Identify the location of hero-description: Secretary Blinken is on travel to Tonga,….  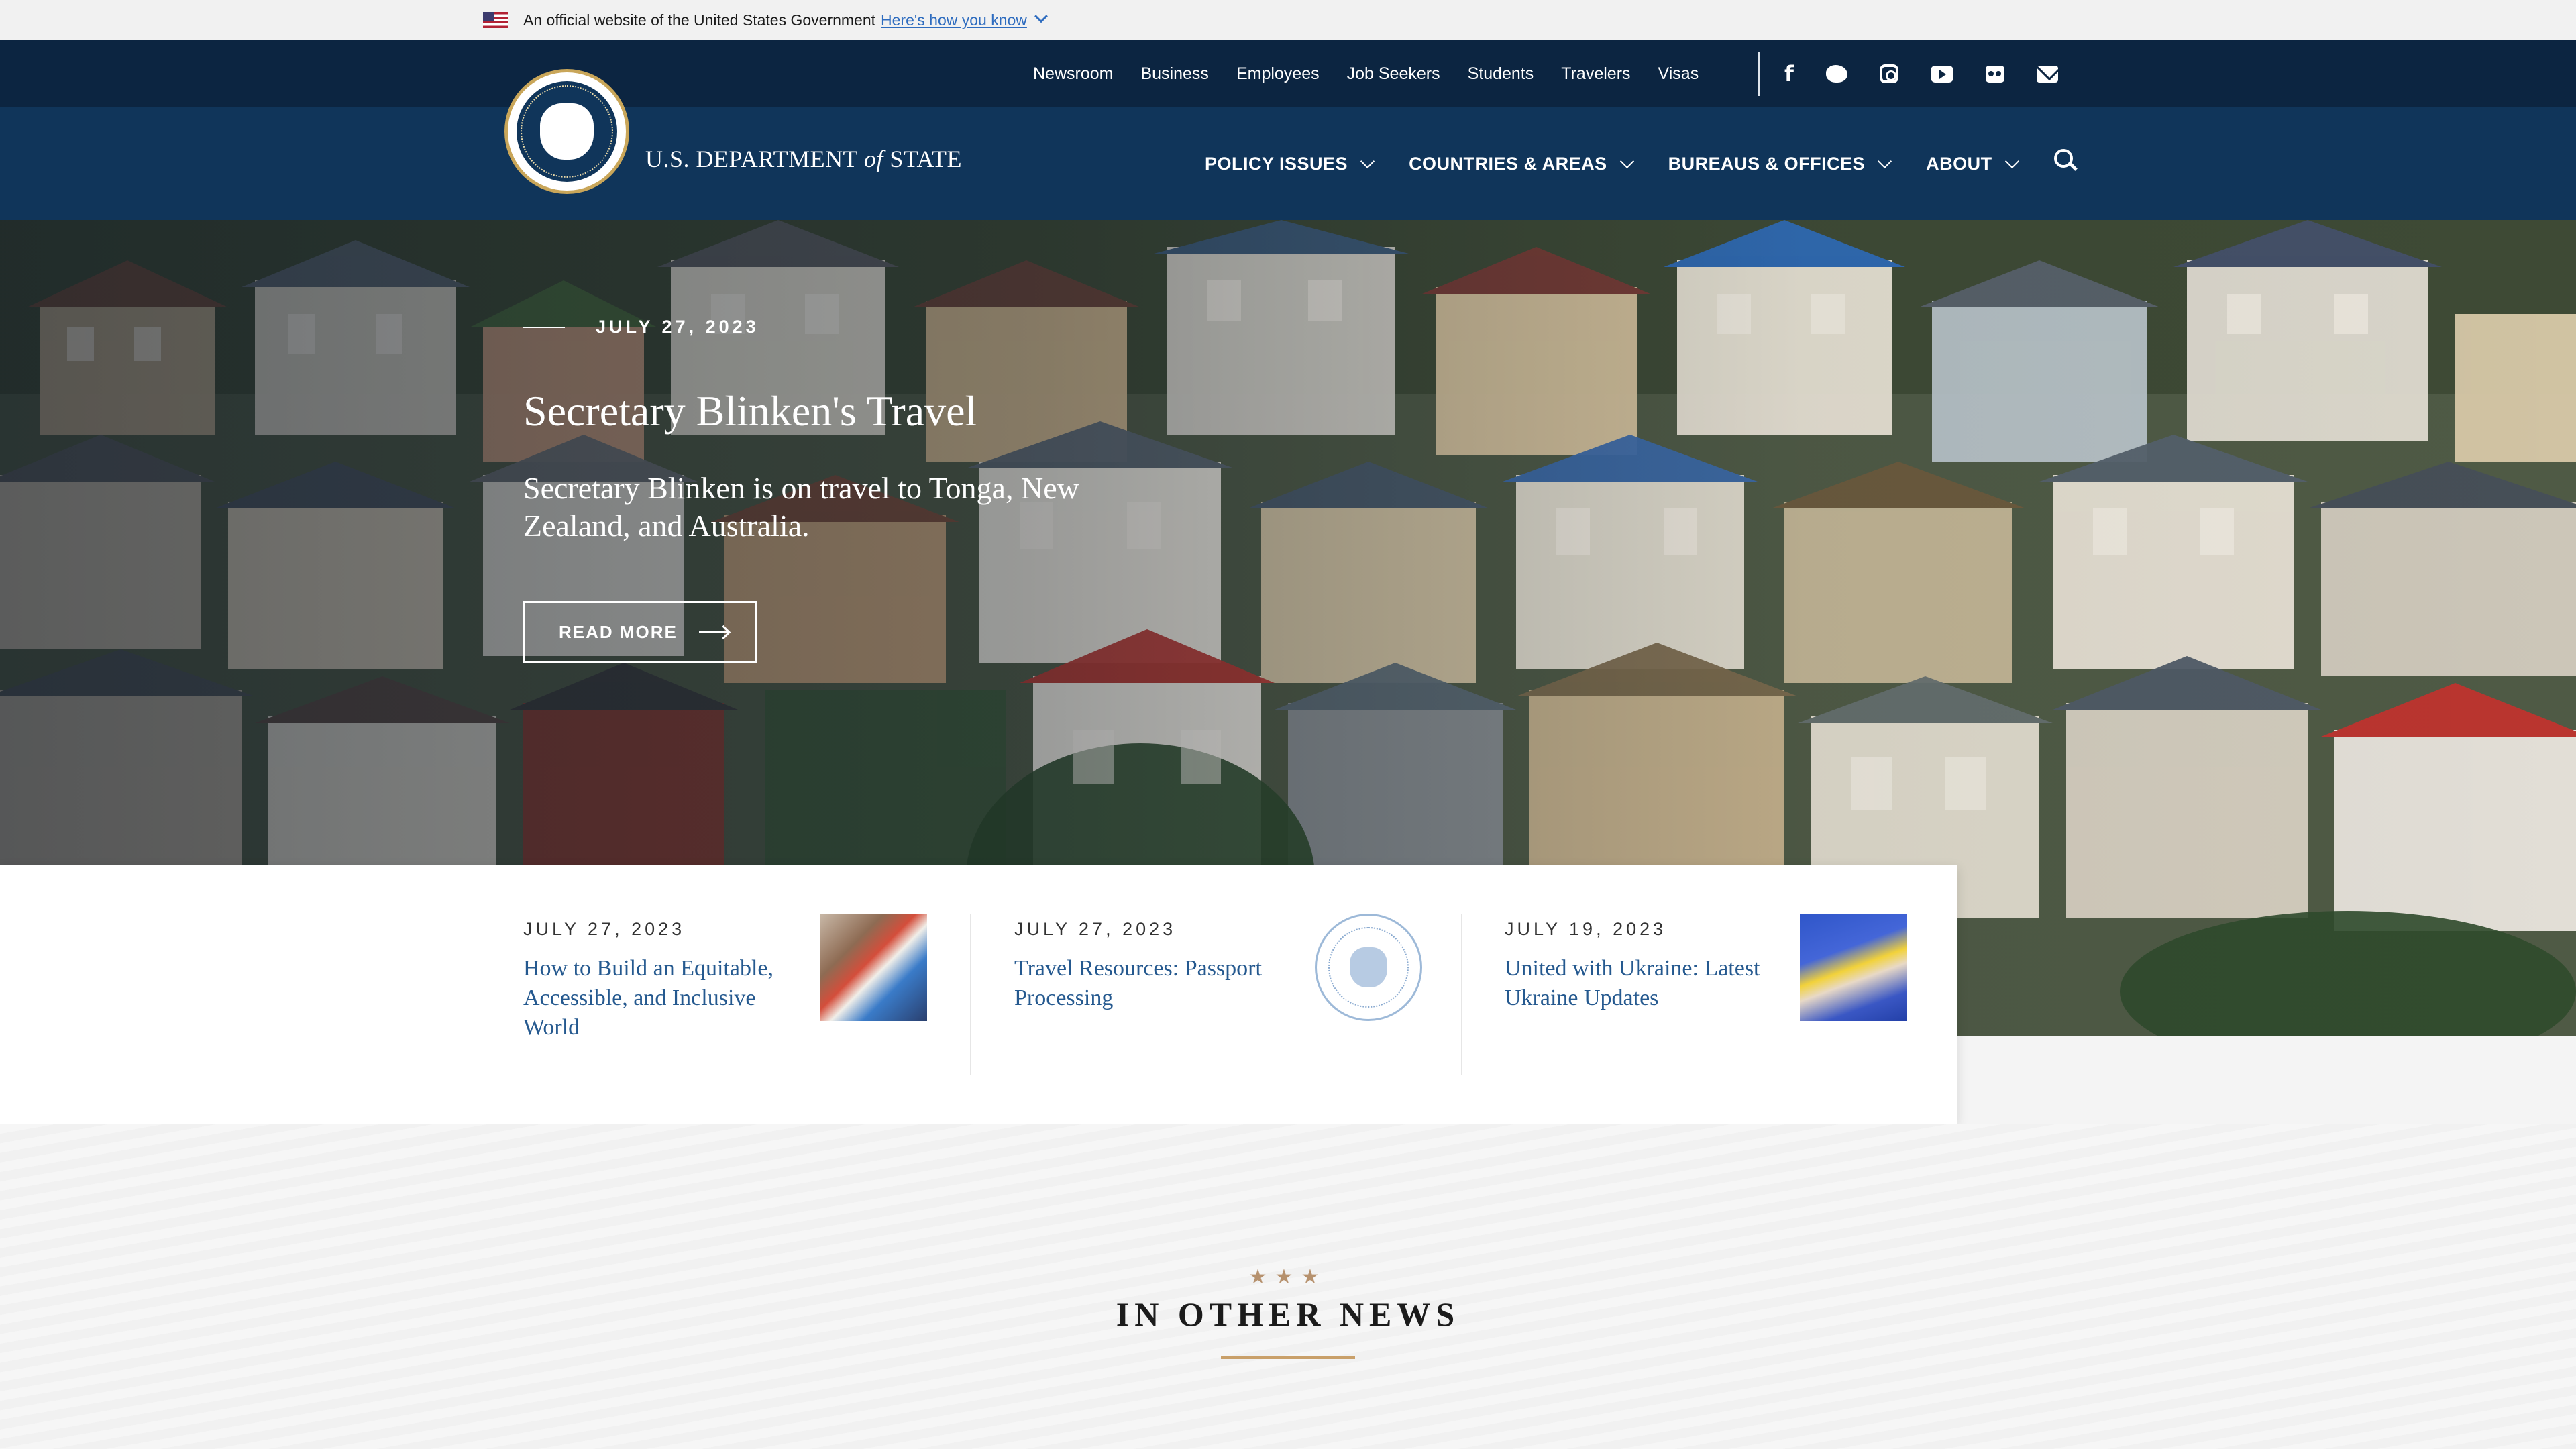
(801, 507).